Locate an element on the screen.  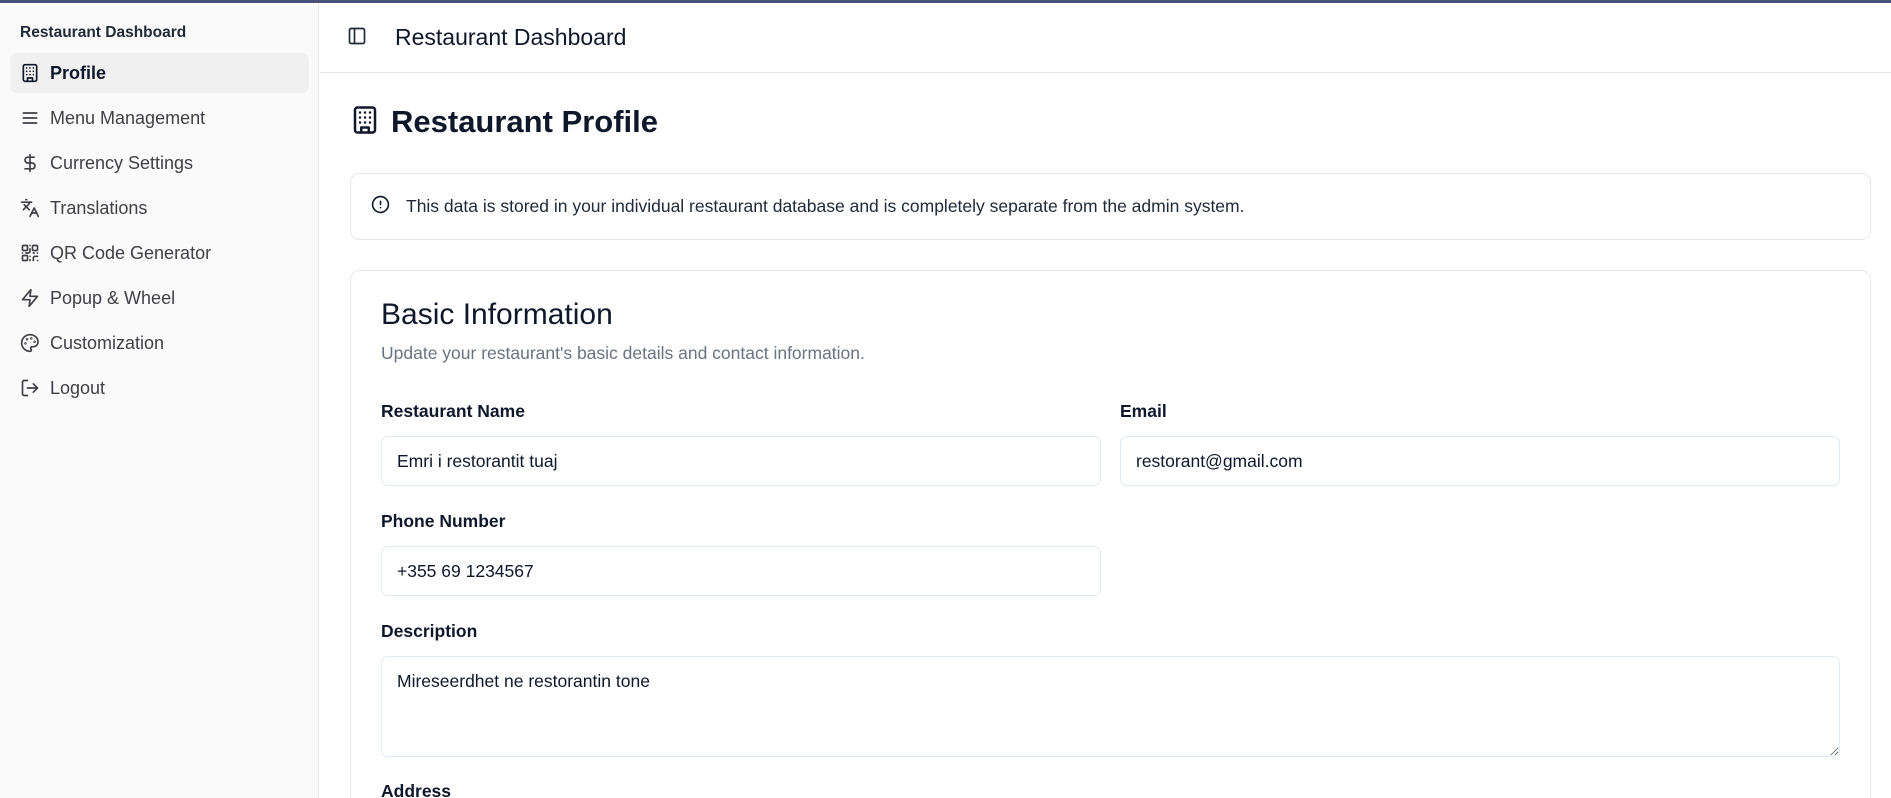
sidebar-item-customization: Customization is located at coordinates (159, 343).